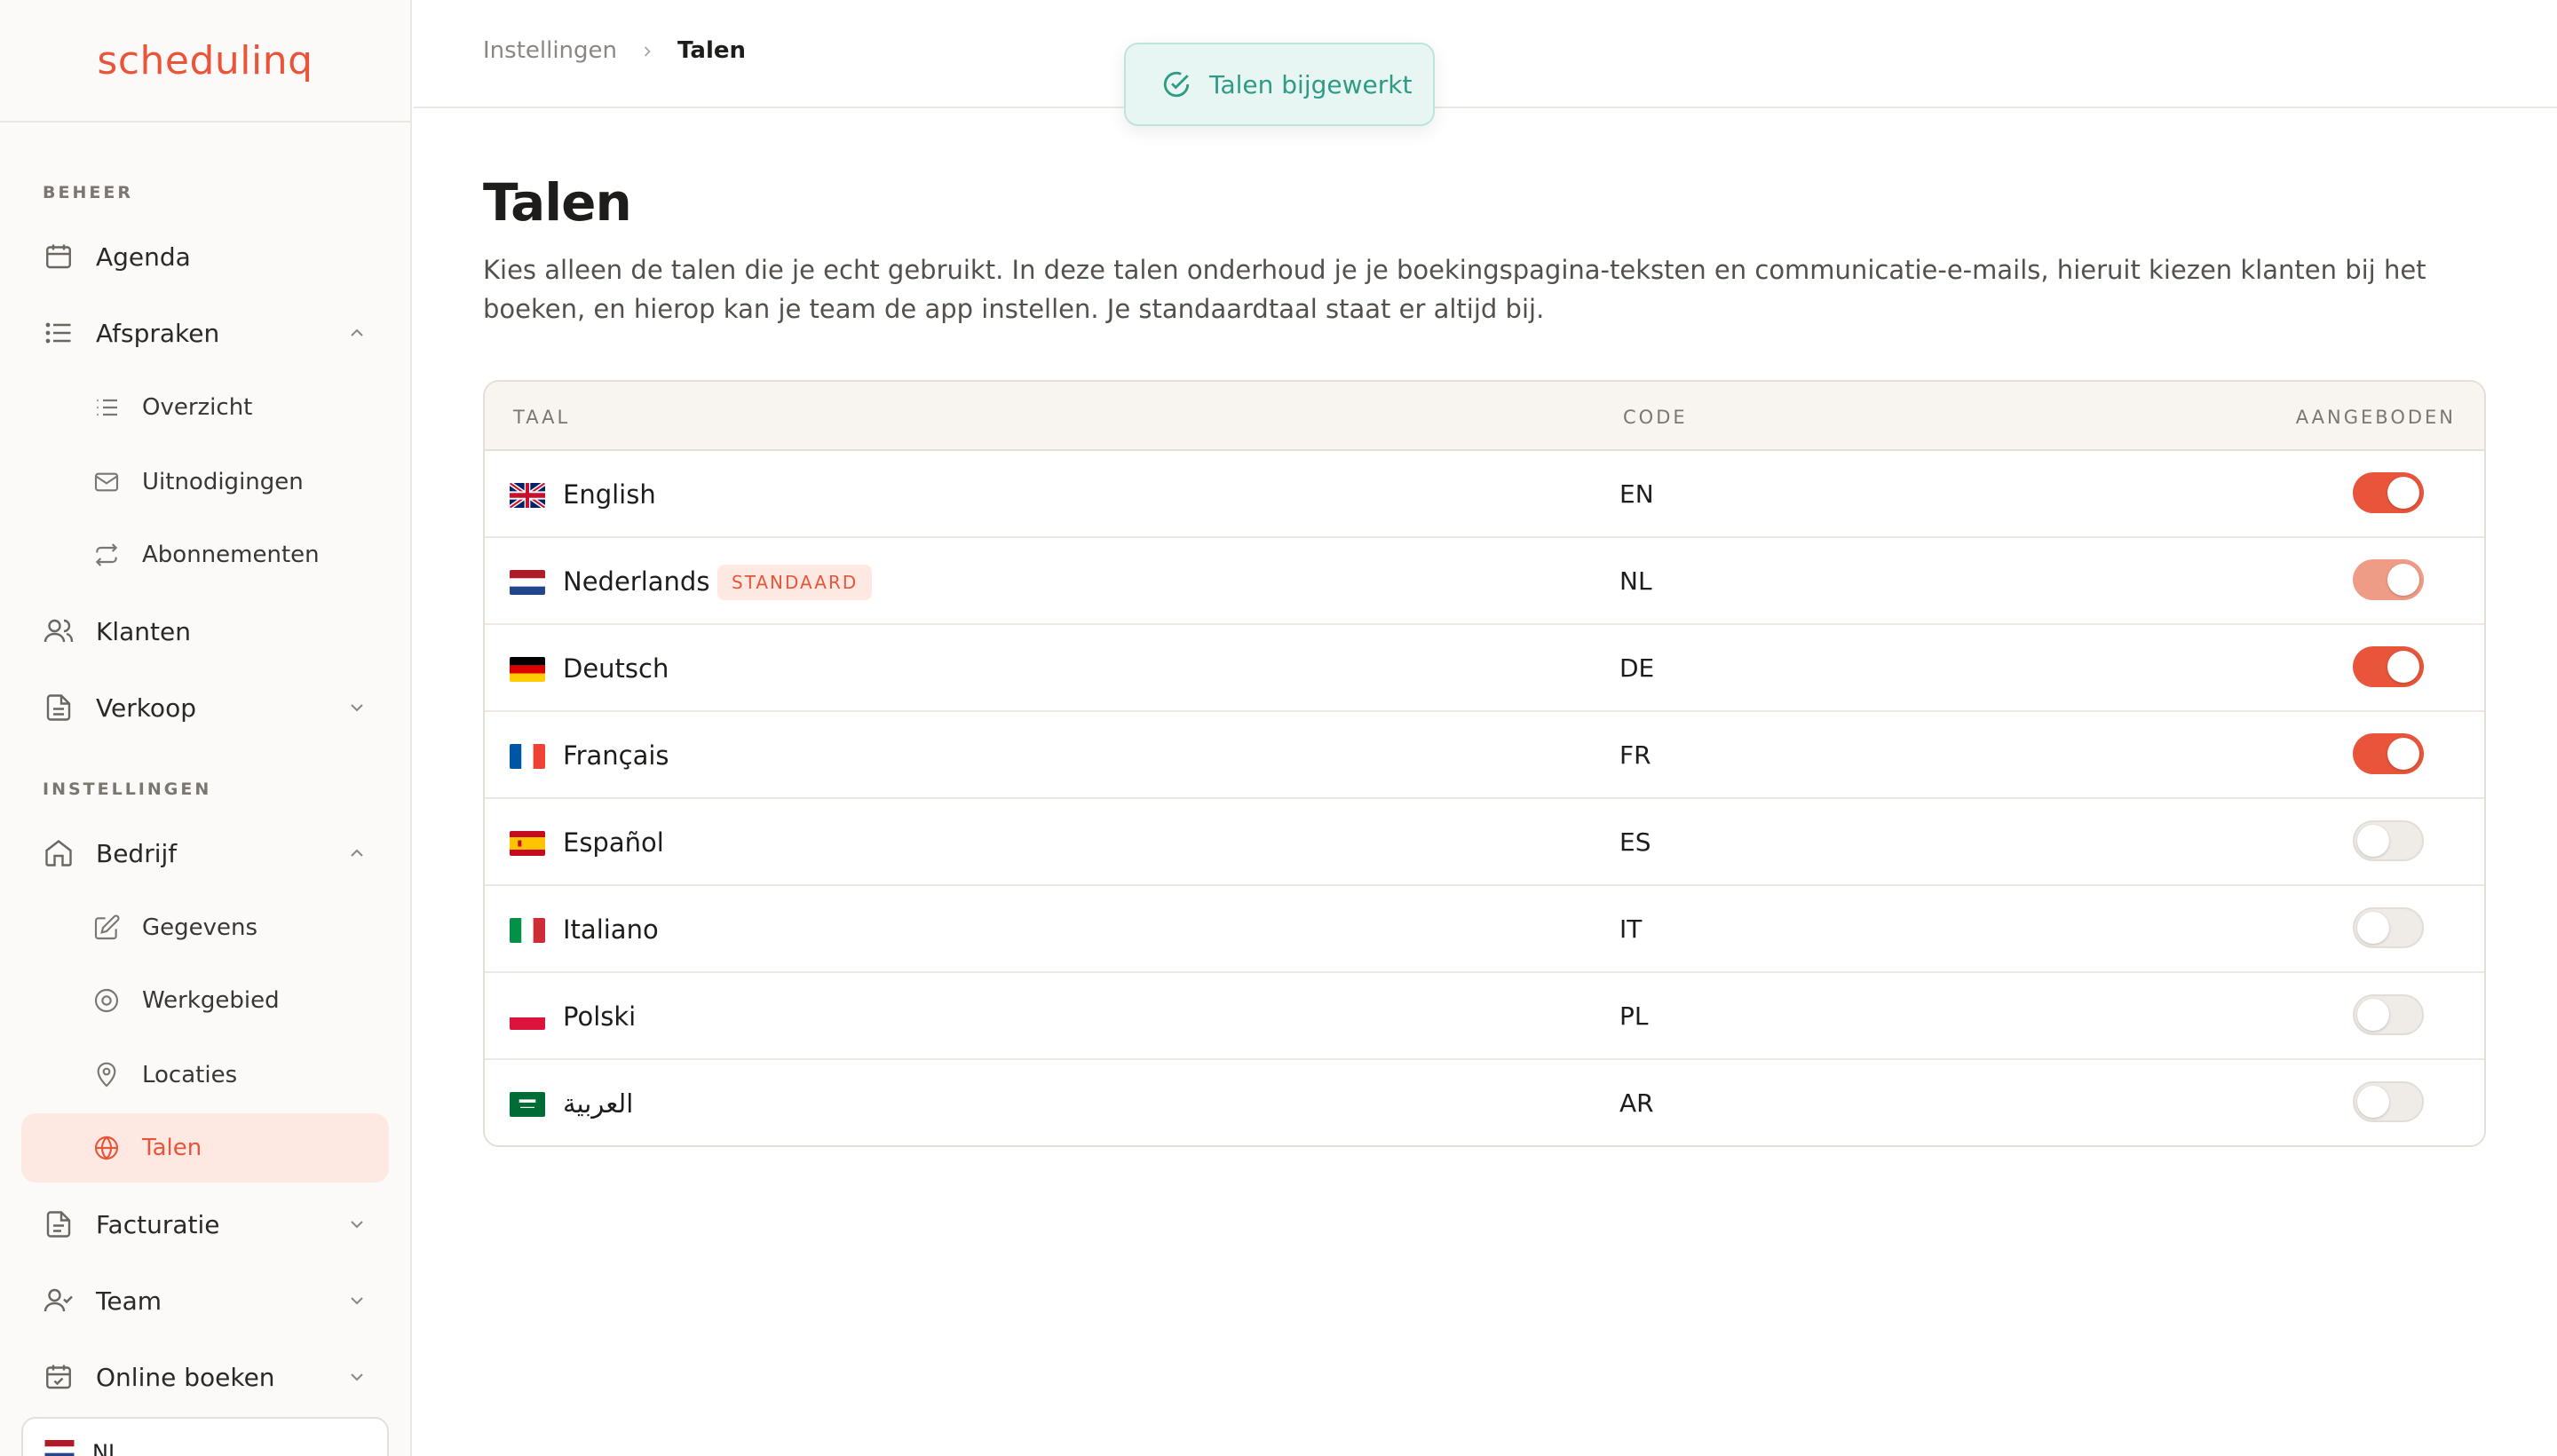 The width and height of the screenshot is (2557, 1456). What do you see at coordinates (1176, 84) in the screenshot?
I see `check-circle-icon` at bounding box center [1176, 84].